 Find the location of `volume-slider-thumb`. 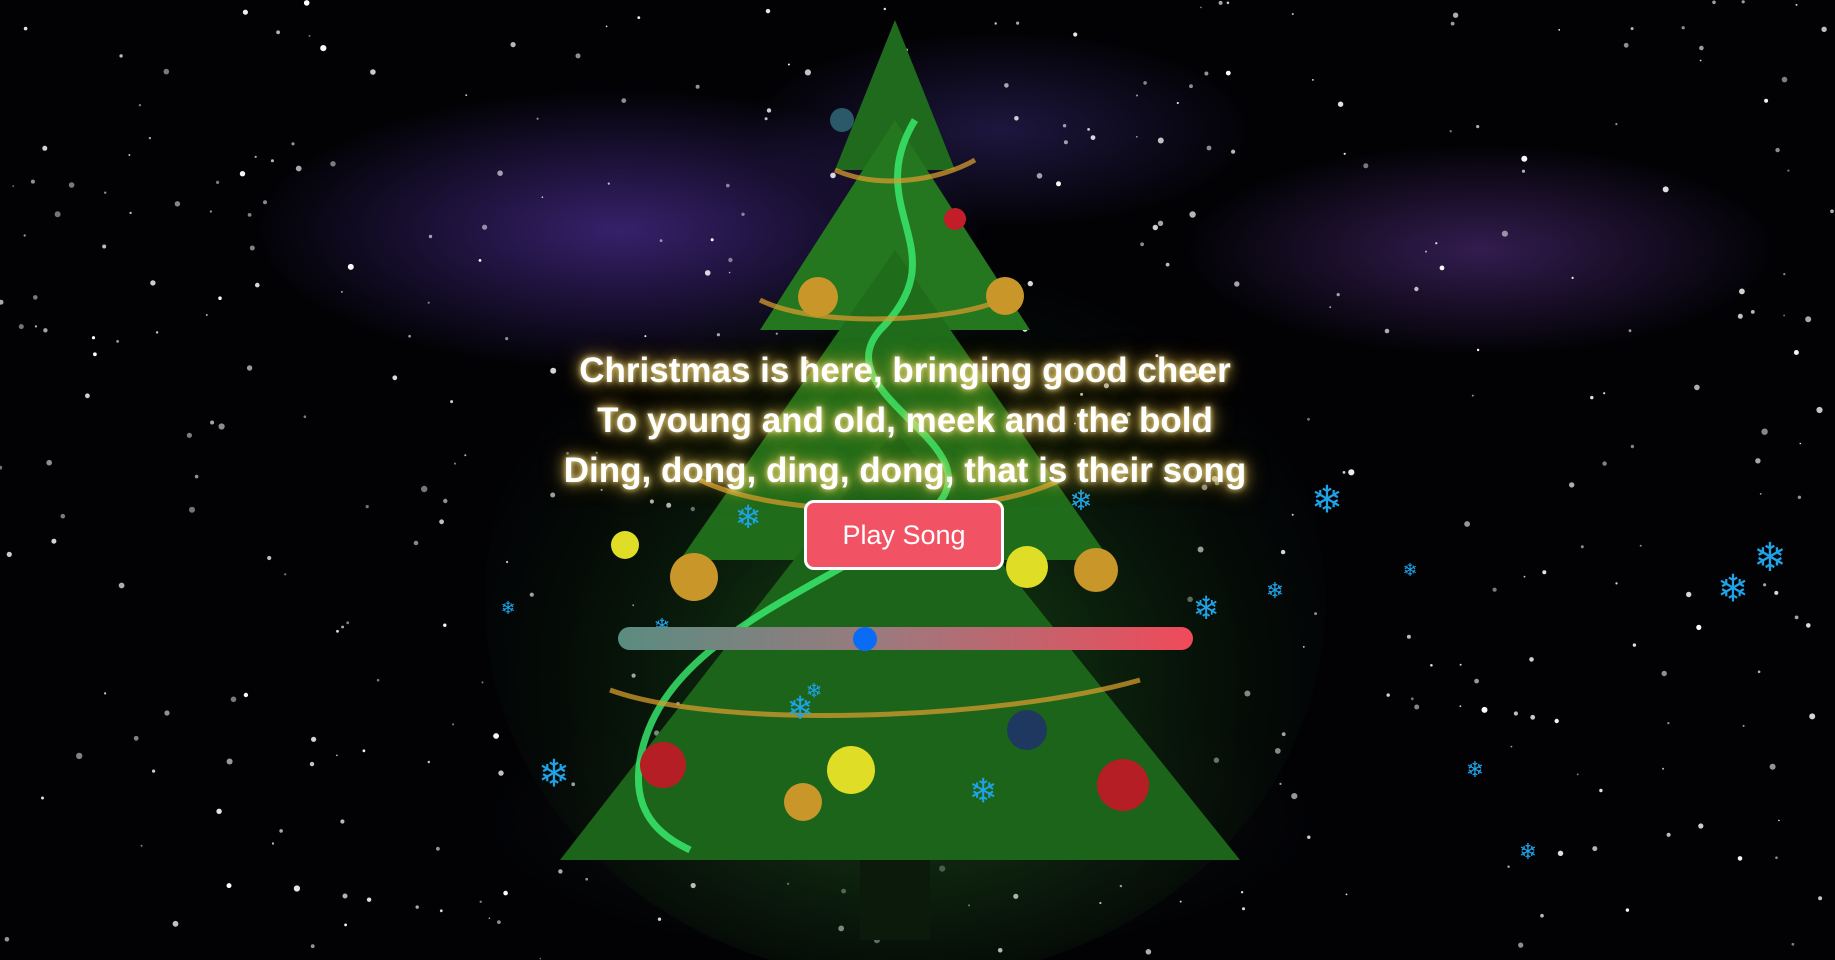

volume-slider-thumb is located at coordinates (865, 639).